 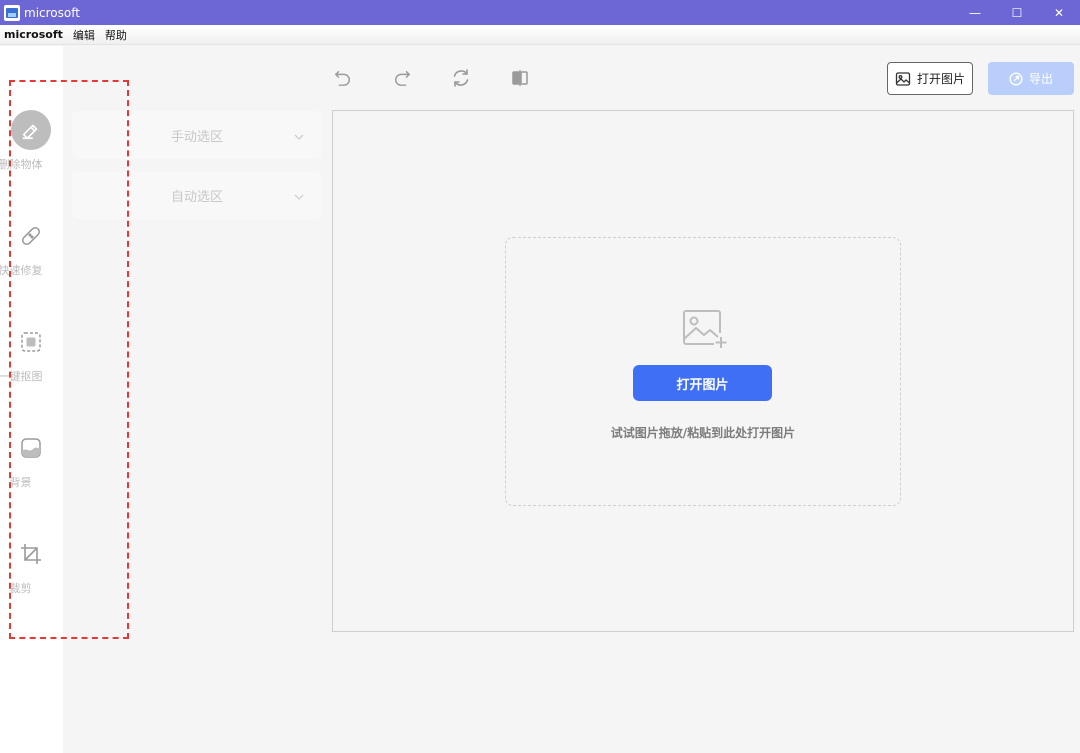 What do you see at coordinates (703, 433) in the screenshot?
I see `dropzone-hint: 试试图片拖放/粘贴到此处打开图片` at bounding box center [703, 433].